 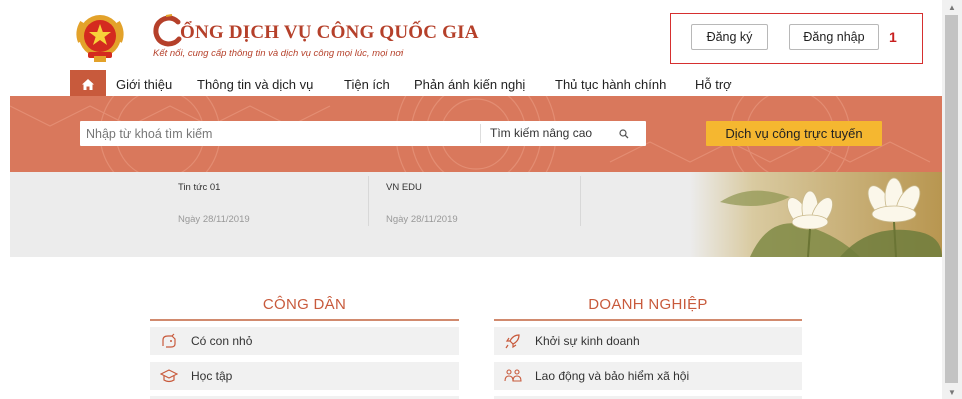 I want to click on news-item: Tin tức 01 Ngày 28/11/2019, so click(x=278, y=214).